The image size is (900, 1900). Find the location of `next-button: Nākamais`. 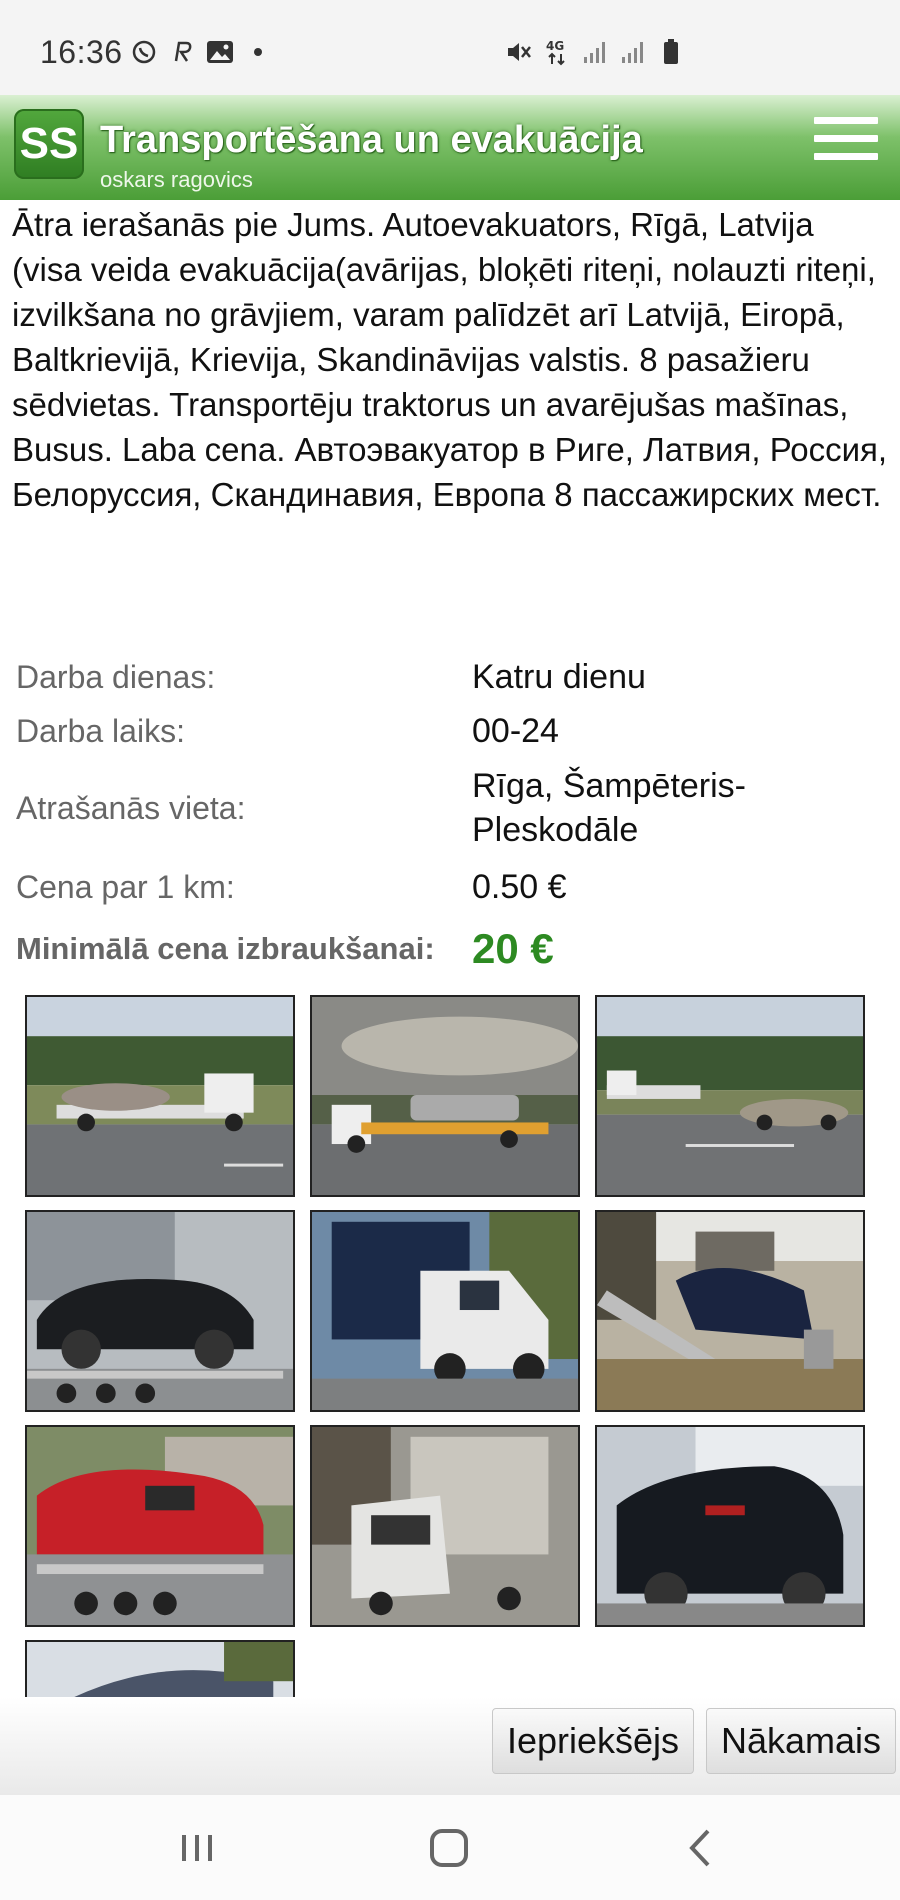

next-button: Nākamais is located at coordinates (801, 1741).